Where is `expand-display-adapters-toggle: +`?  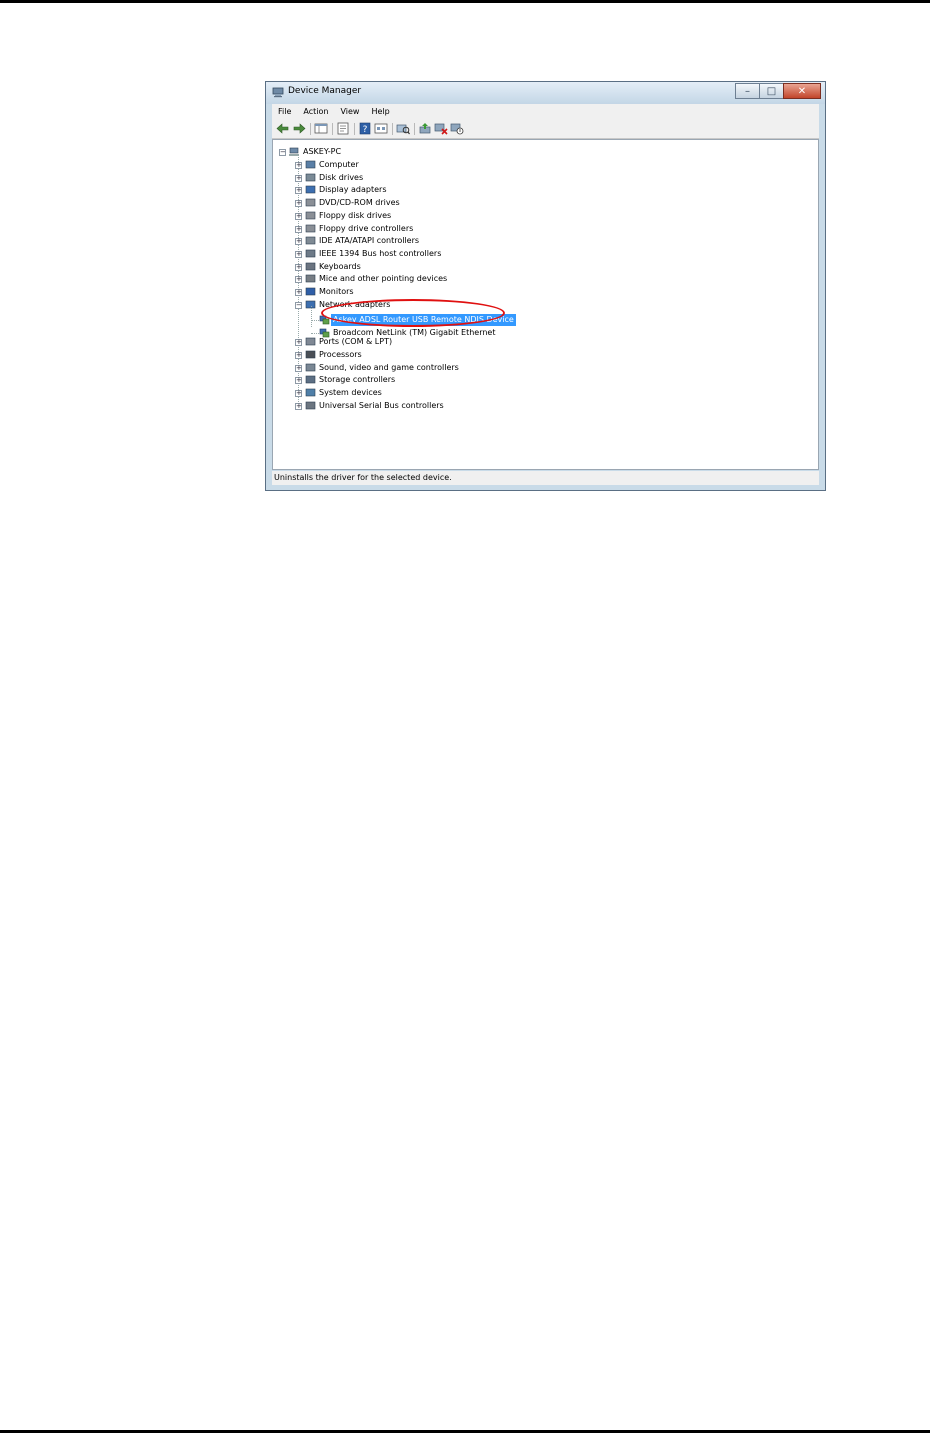 expand-display-adapters-toggle: + is located at coordinates (298, 190).